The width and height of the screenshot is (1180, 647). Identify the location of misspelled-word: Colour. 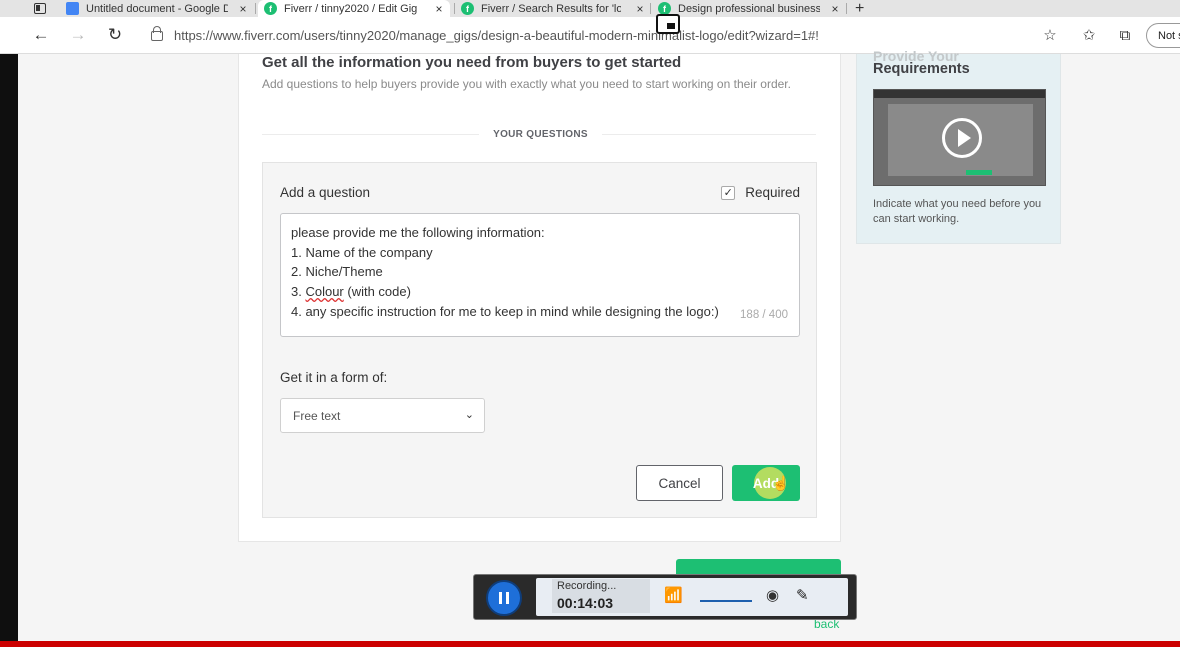
(324, 292).